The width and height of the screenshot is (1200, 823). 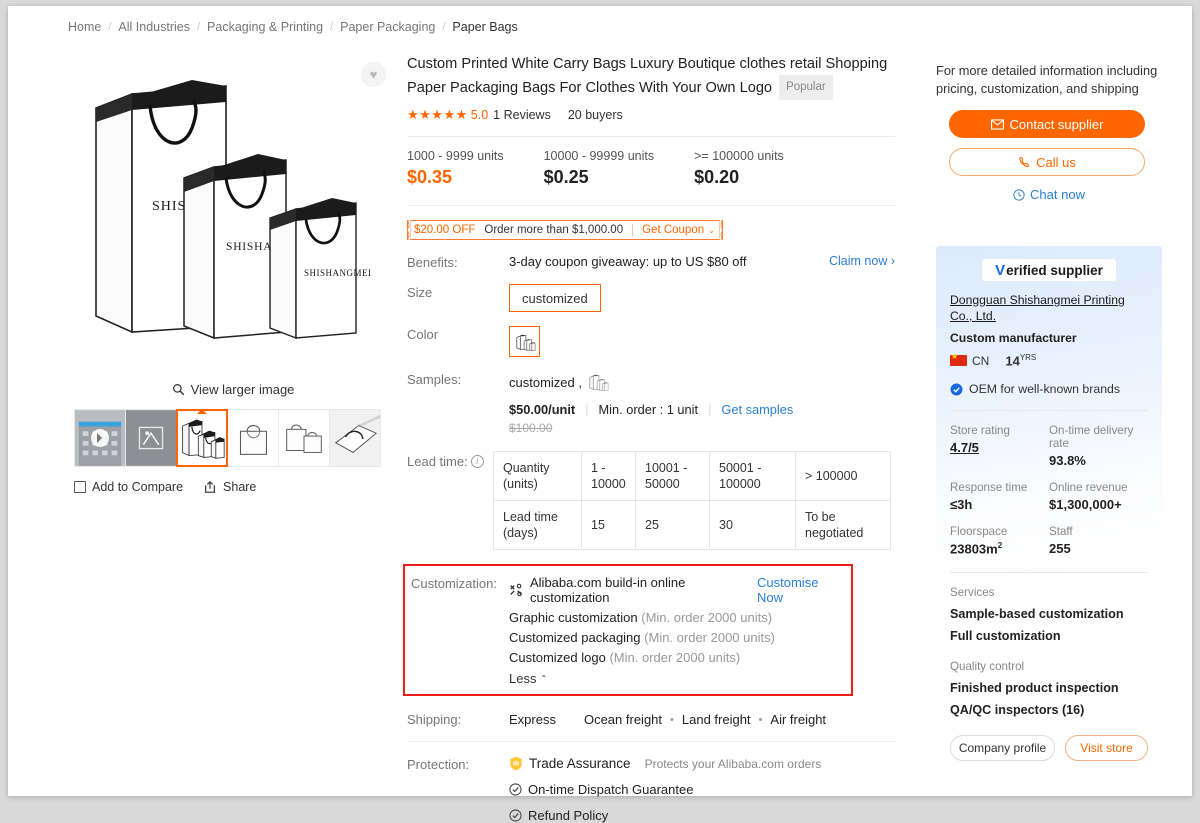 What do you see at coordinates (1057, 194) in the screenshot?
I see `chat-now-label: Chat now` at bounding box center [1057, 194].